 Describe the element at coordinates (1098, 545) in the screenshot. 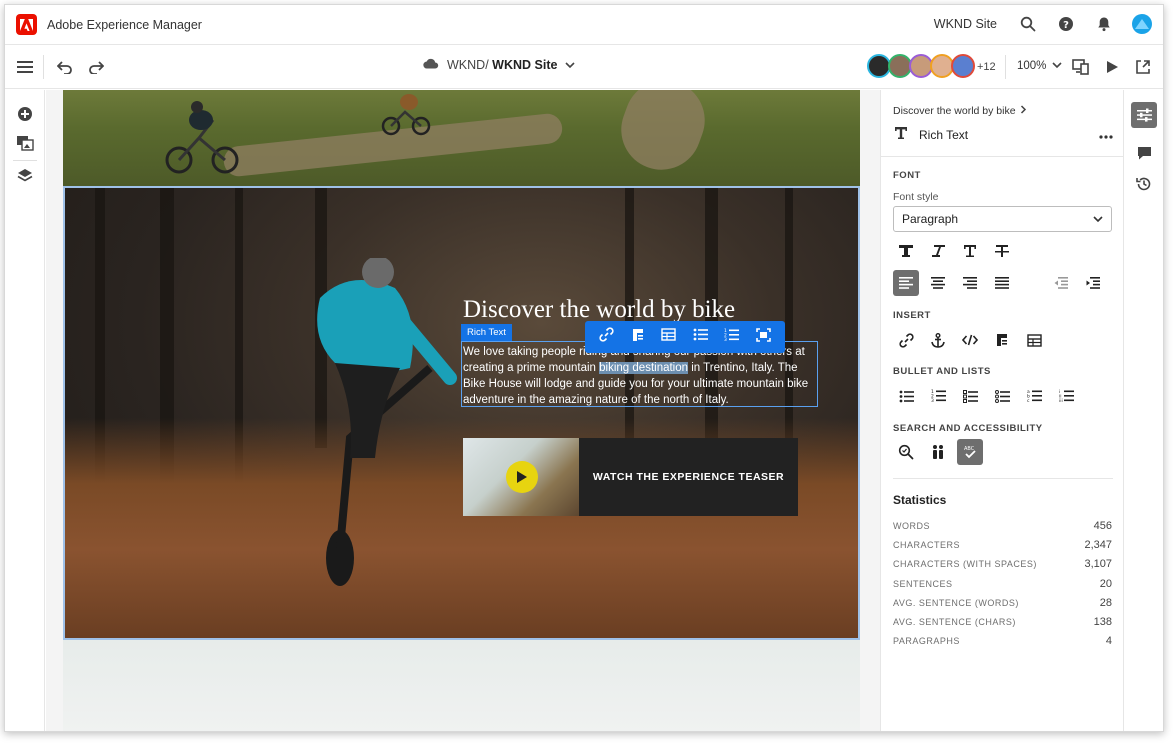

I see `stat-value: 2,347` at that location.